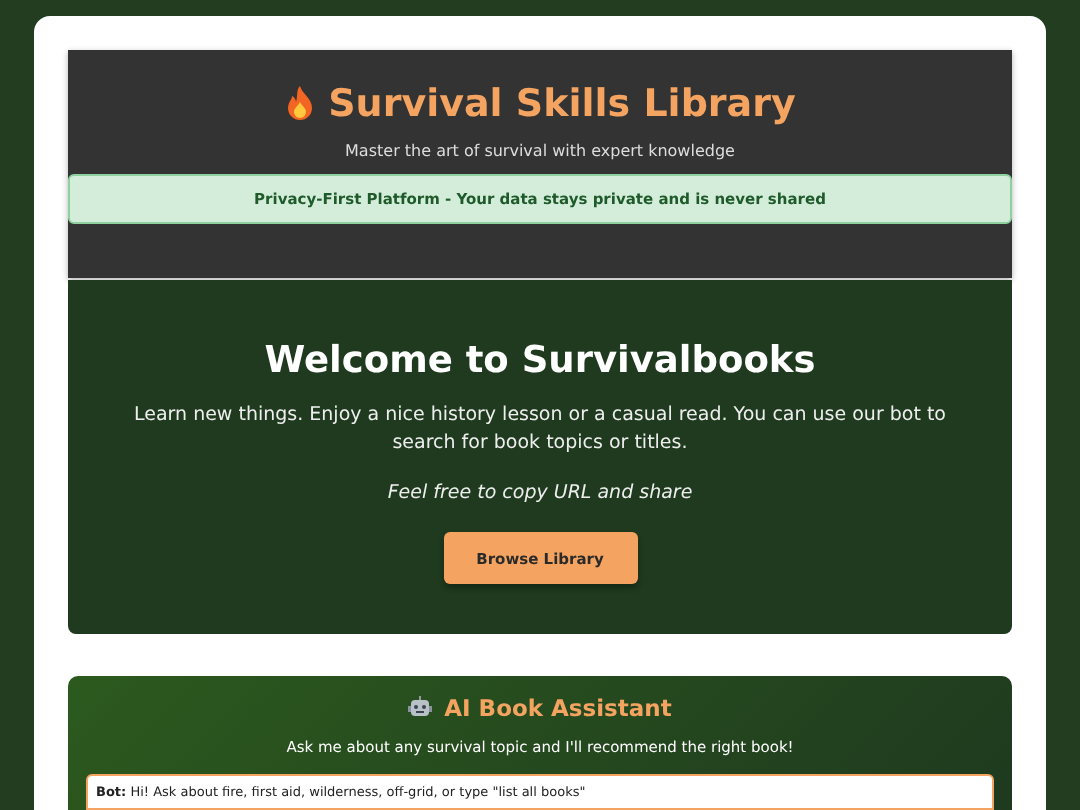  Describe the element at coordinates (540, 151) in the screenshot. I see `site-subtitle: Master the art of survival with expert knowledge` at that location.